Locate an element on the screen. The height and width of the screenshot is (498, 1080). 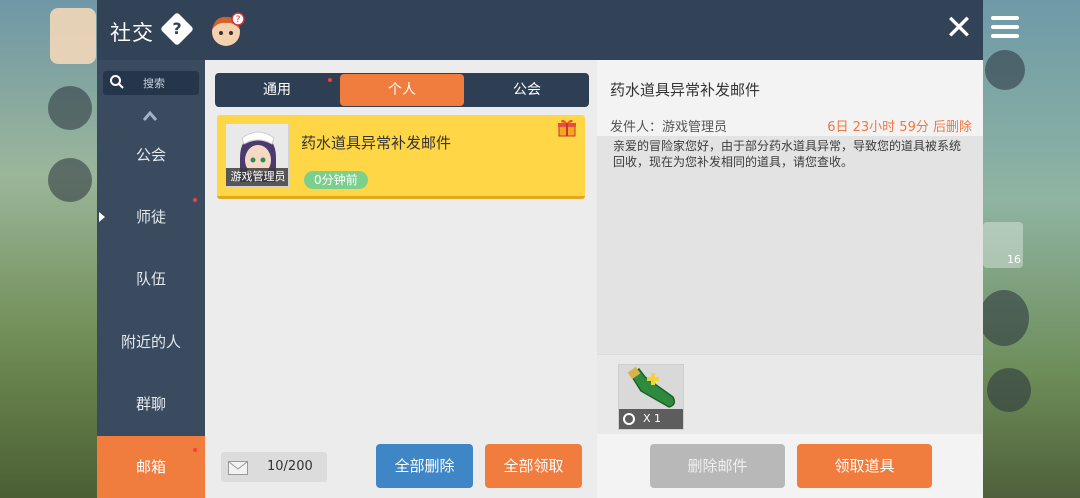
tab-general: 通用 is located at coordinates (277, 90).